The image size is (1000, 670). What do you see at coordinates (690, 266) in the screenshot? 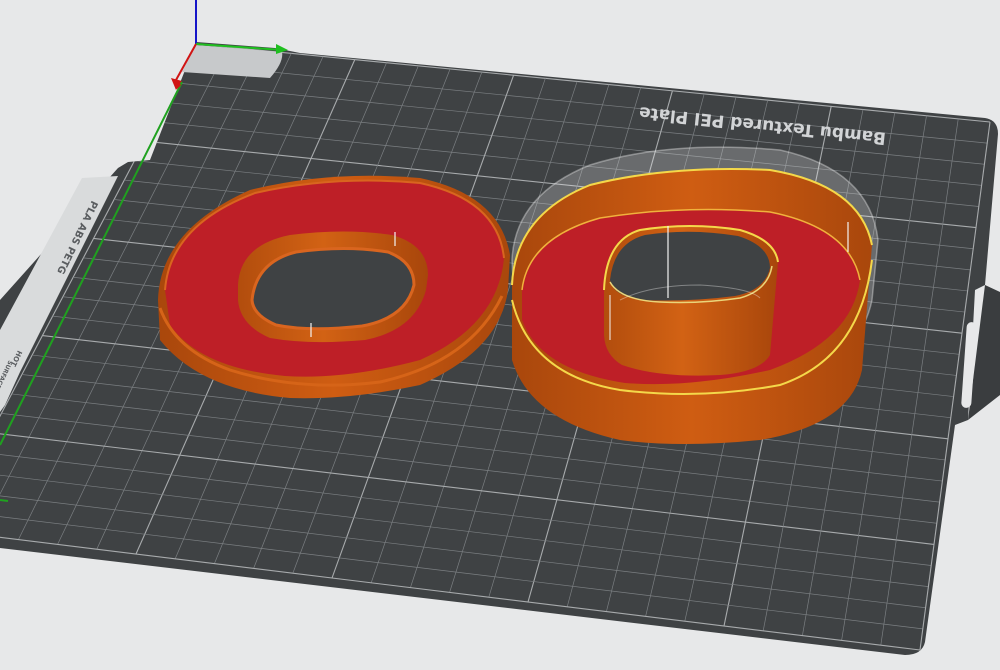
I see `right-ring-inner-top` at bounding box center [690, 266].